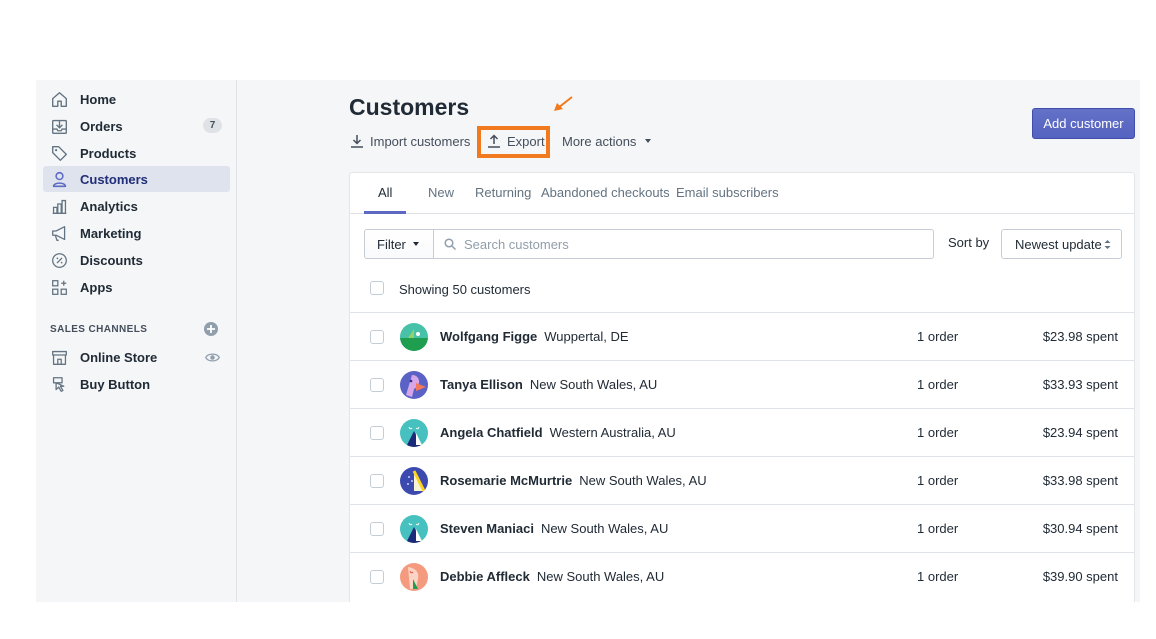  I want to click on customer-name: Debbie Affleck New South Wales, AU, so click(552, 576).